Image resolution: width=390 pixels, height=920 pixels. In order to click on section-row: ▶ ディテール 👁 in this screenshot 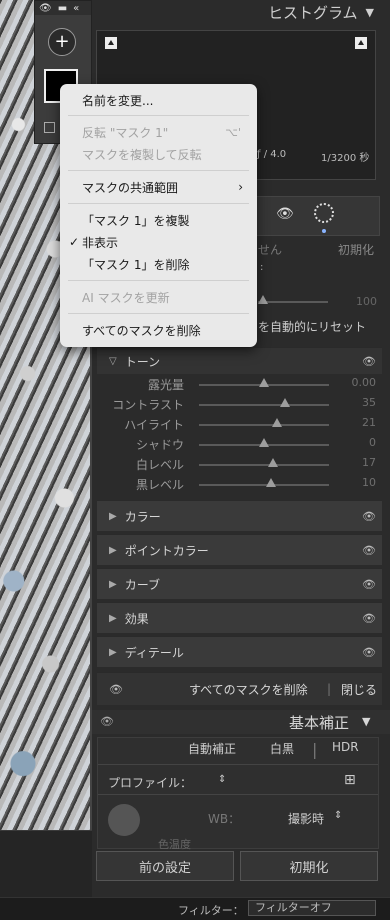, I will do `click(239, 651)`.